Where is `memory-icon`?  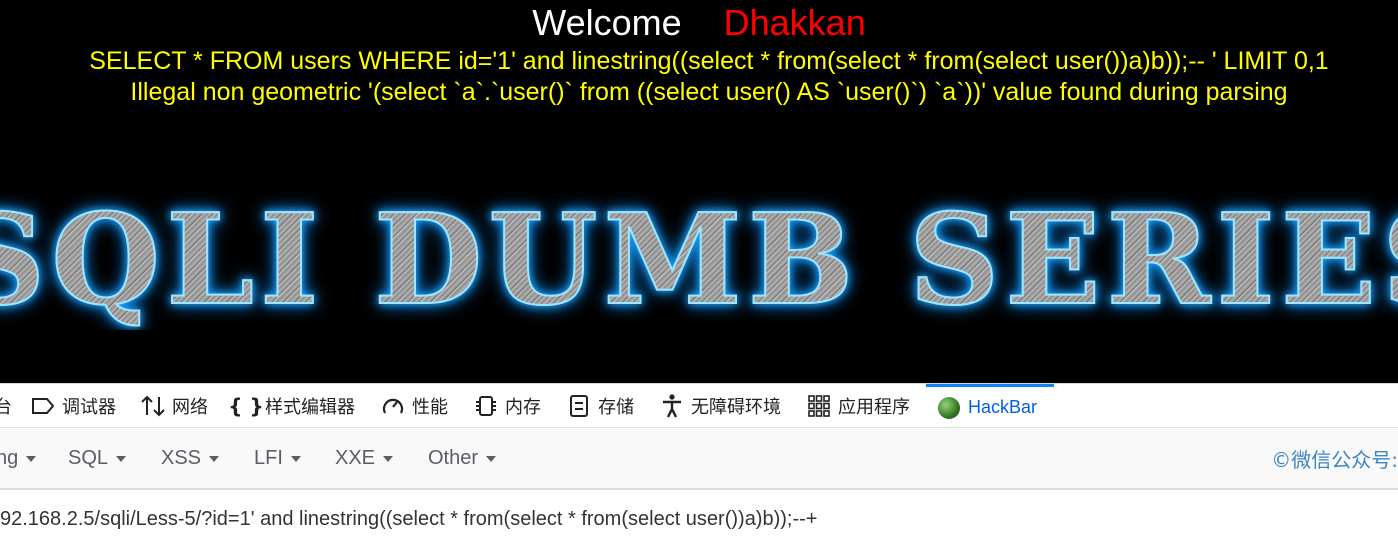
memory-icon is located at coordinates (486, 406).